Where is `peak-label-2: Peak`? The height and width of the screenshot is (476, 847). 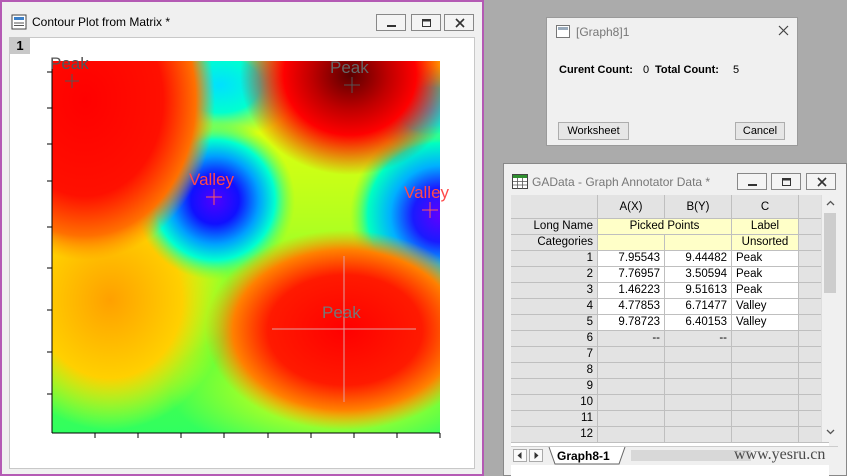
peak-label-2: Peak is located at coordinates (349, 67).